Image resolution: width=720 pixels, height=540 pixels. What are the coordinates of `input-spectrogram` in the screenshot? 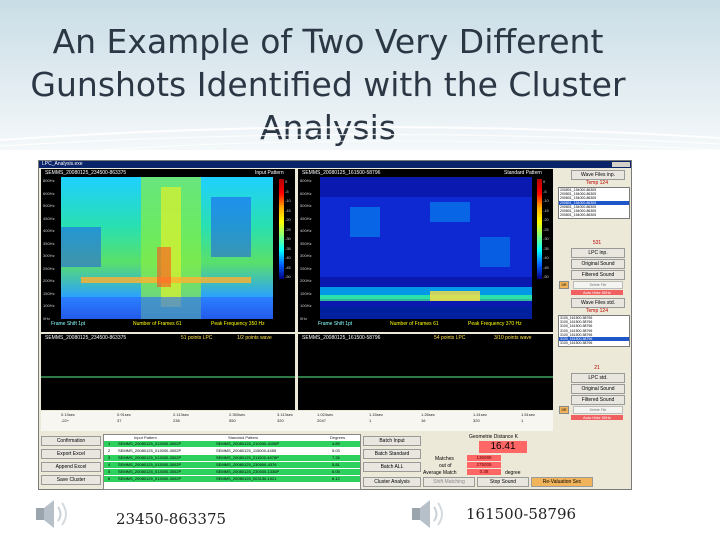 It's located at (167, 248).